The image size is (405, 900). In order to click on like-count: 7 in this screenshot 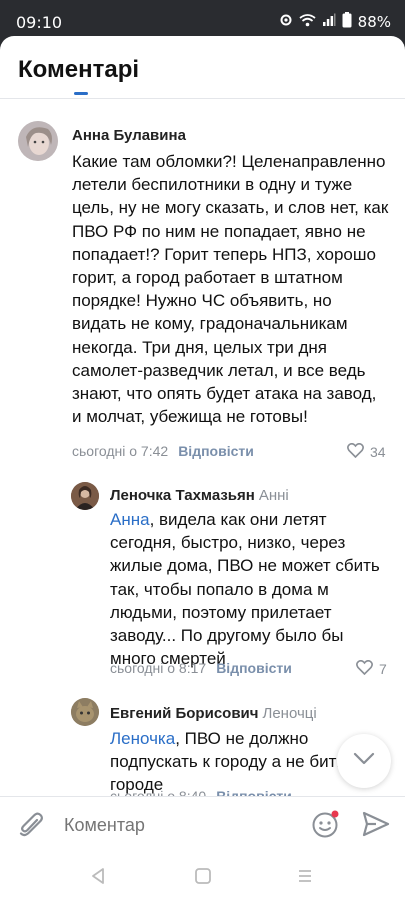, I will do `click(383, 669)`.